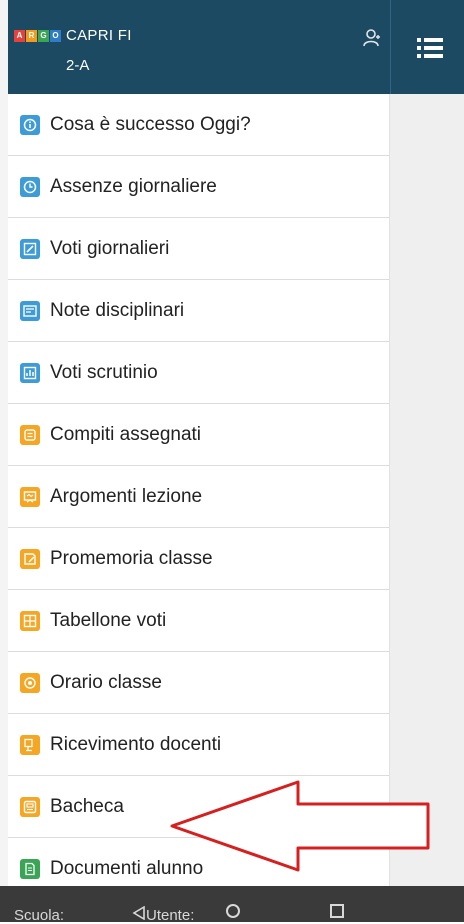 Image resolution: width=464 pixels, height=924 pixels. I want to click on argo-logo: A R G O, so click(37, 36).